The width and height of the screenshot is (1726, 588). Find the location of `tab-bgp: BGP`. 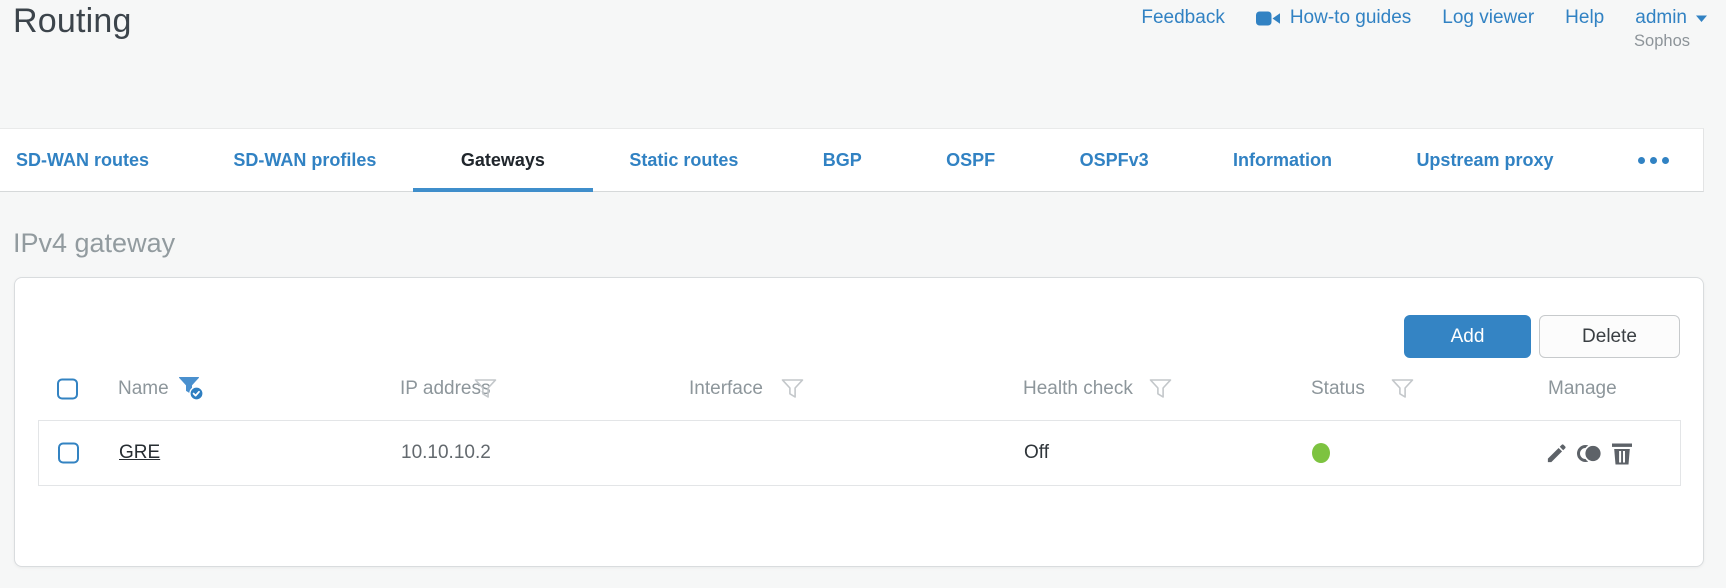

tab-bgp: BGP is located at coordinates (842, 160).